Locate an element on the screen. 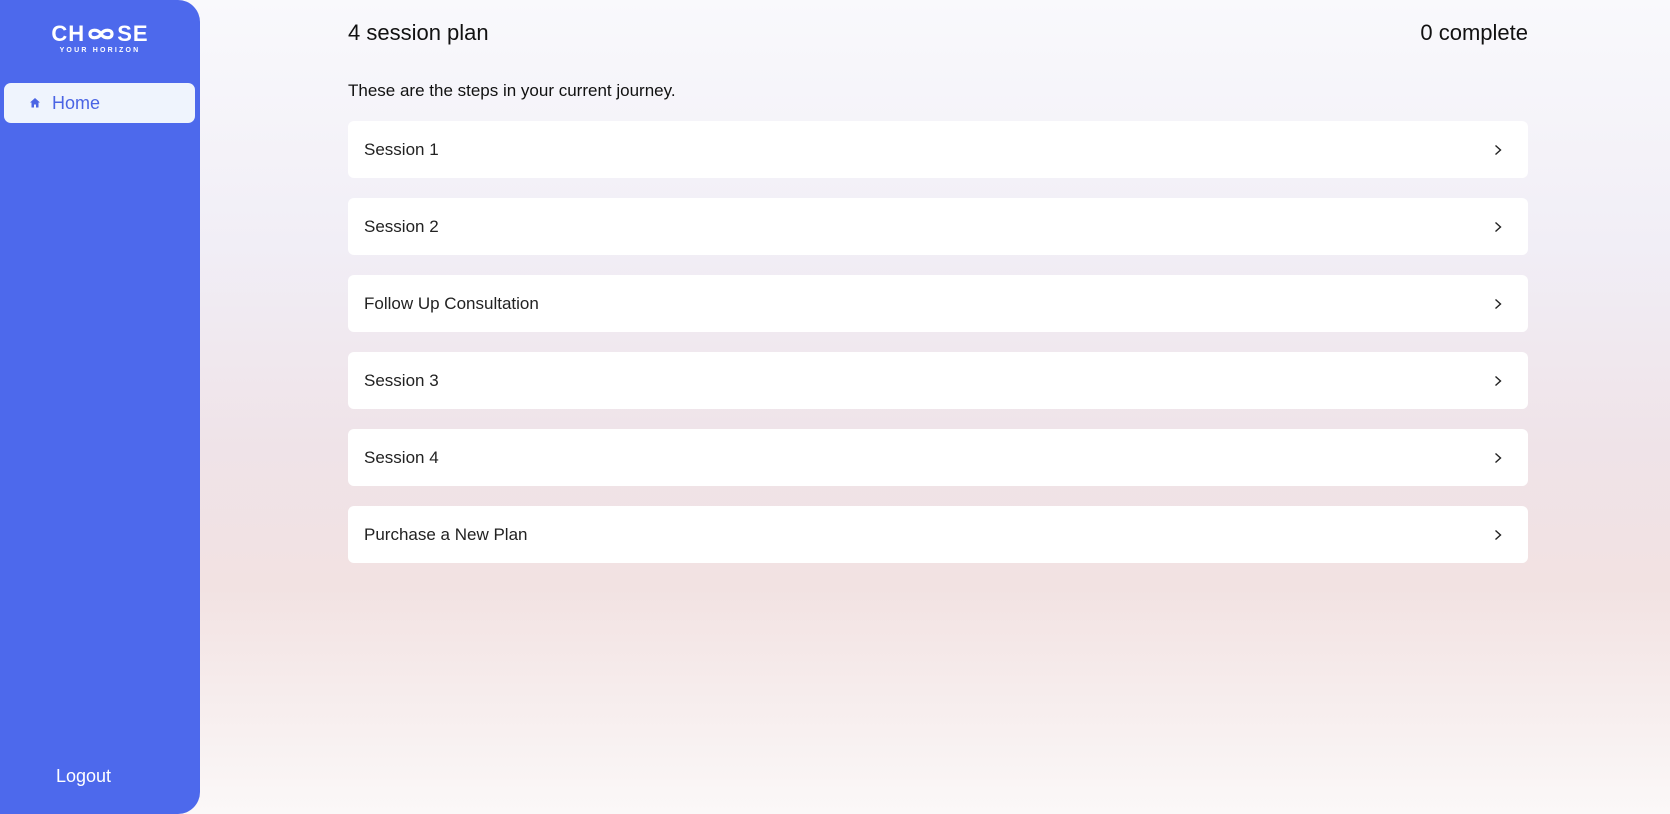 The height and width of the screenshot is (814, 1670). step-session-4: Session 4 is located at coordinates (938, 457).